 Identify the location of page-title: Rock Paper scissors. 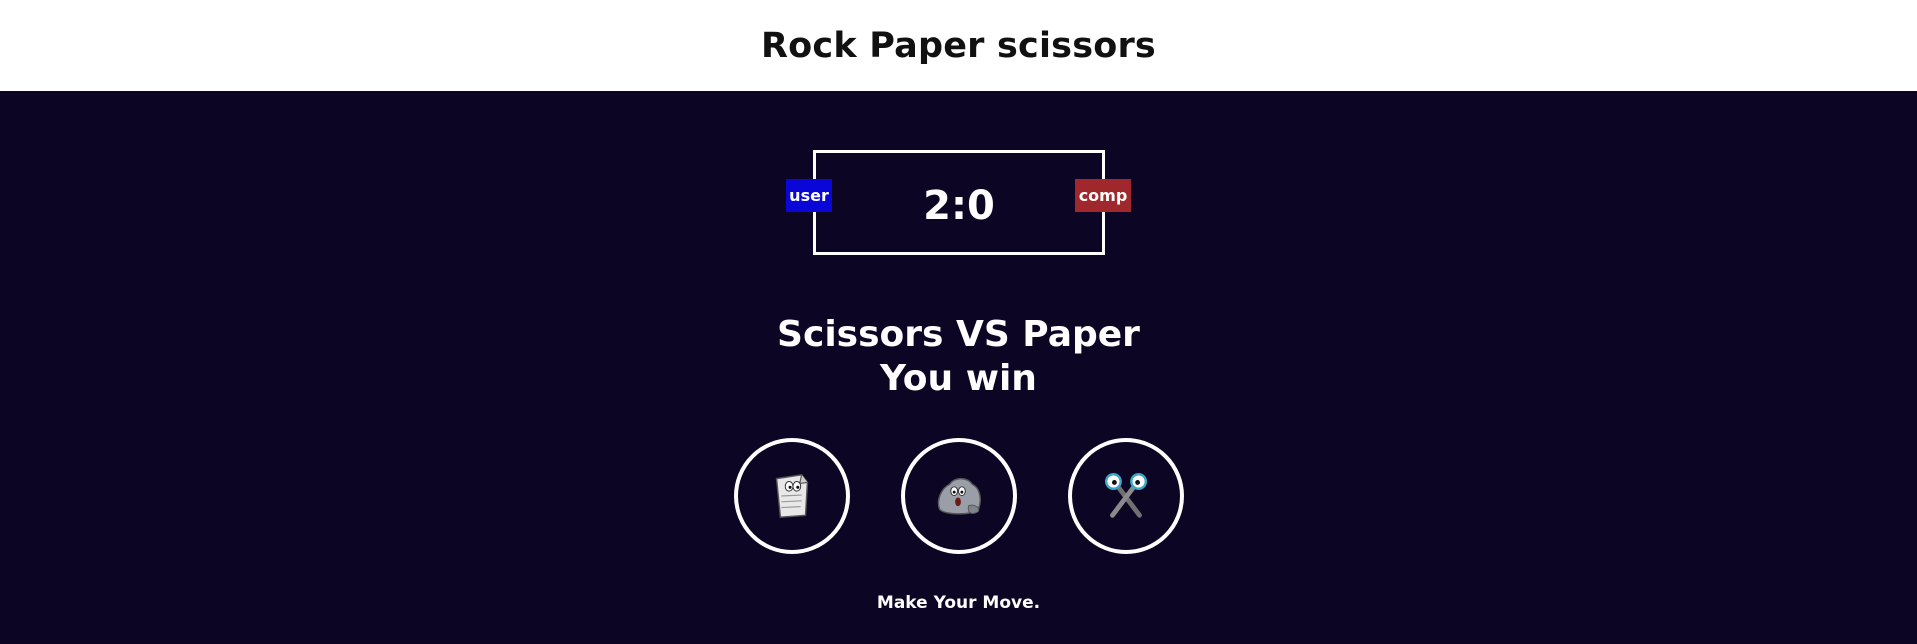
(958, 45).